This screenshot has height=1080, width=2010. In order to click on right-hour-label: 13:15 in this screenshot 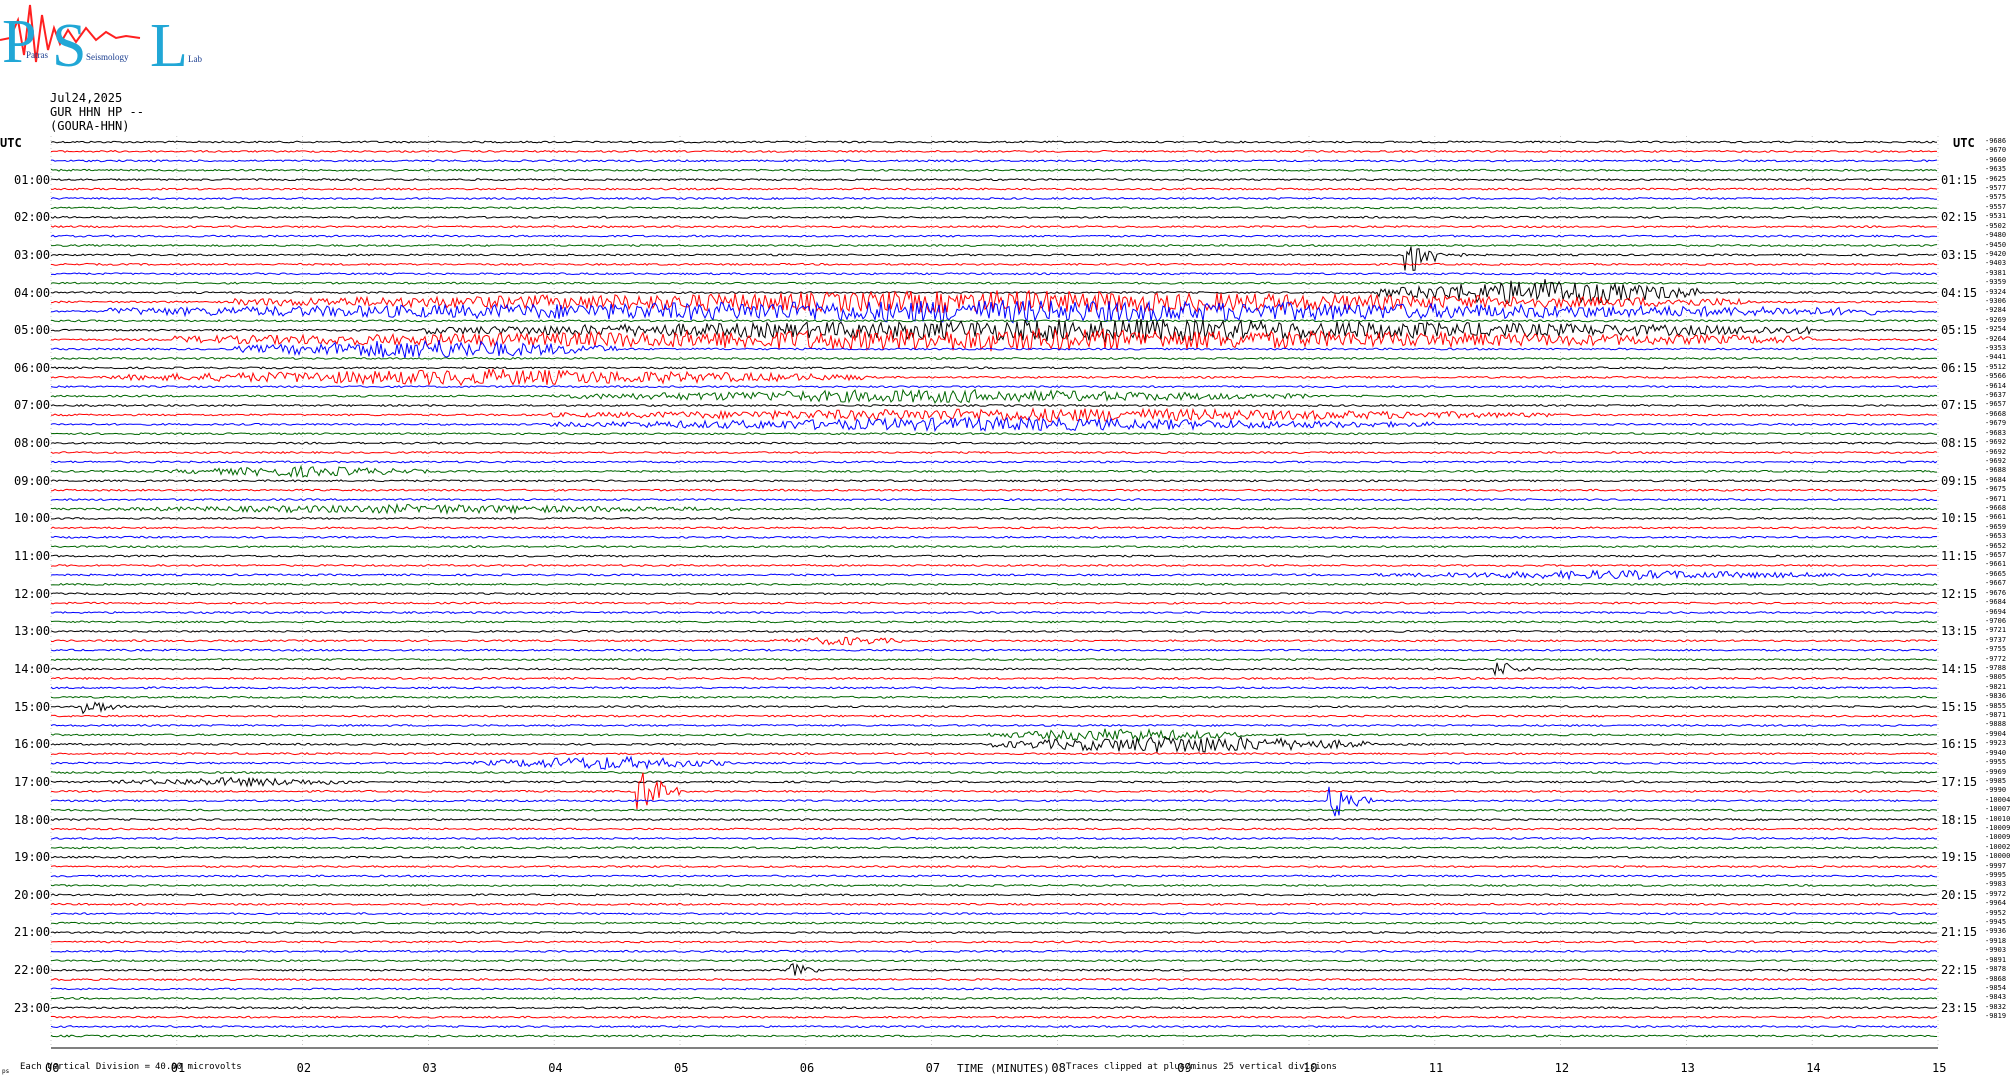, I will do `click(1959, 631)`.